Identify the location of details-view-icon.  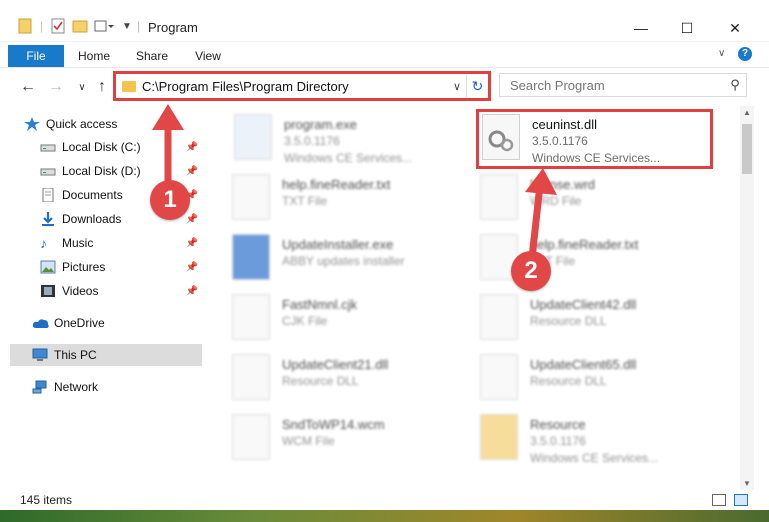
(719, 500).